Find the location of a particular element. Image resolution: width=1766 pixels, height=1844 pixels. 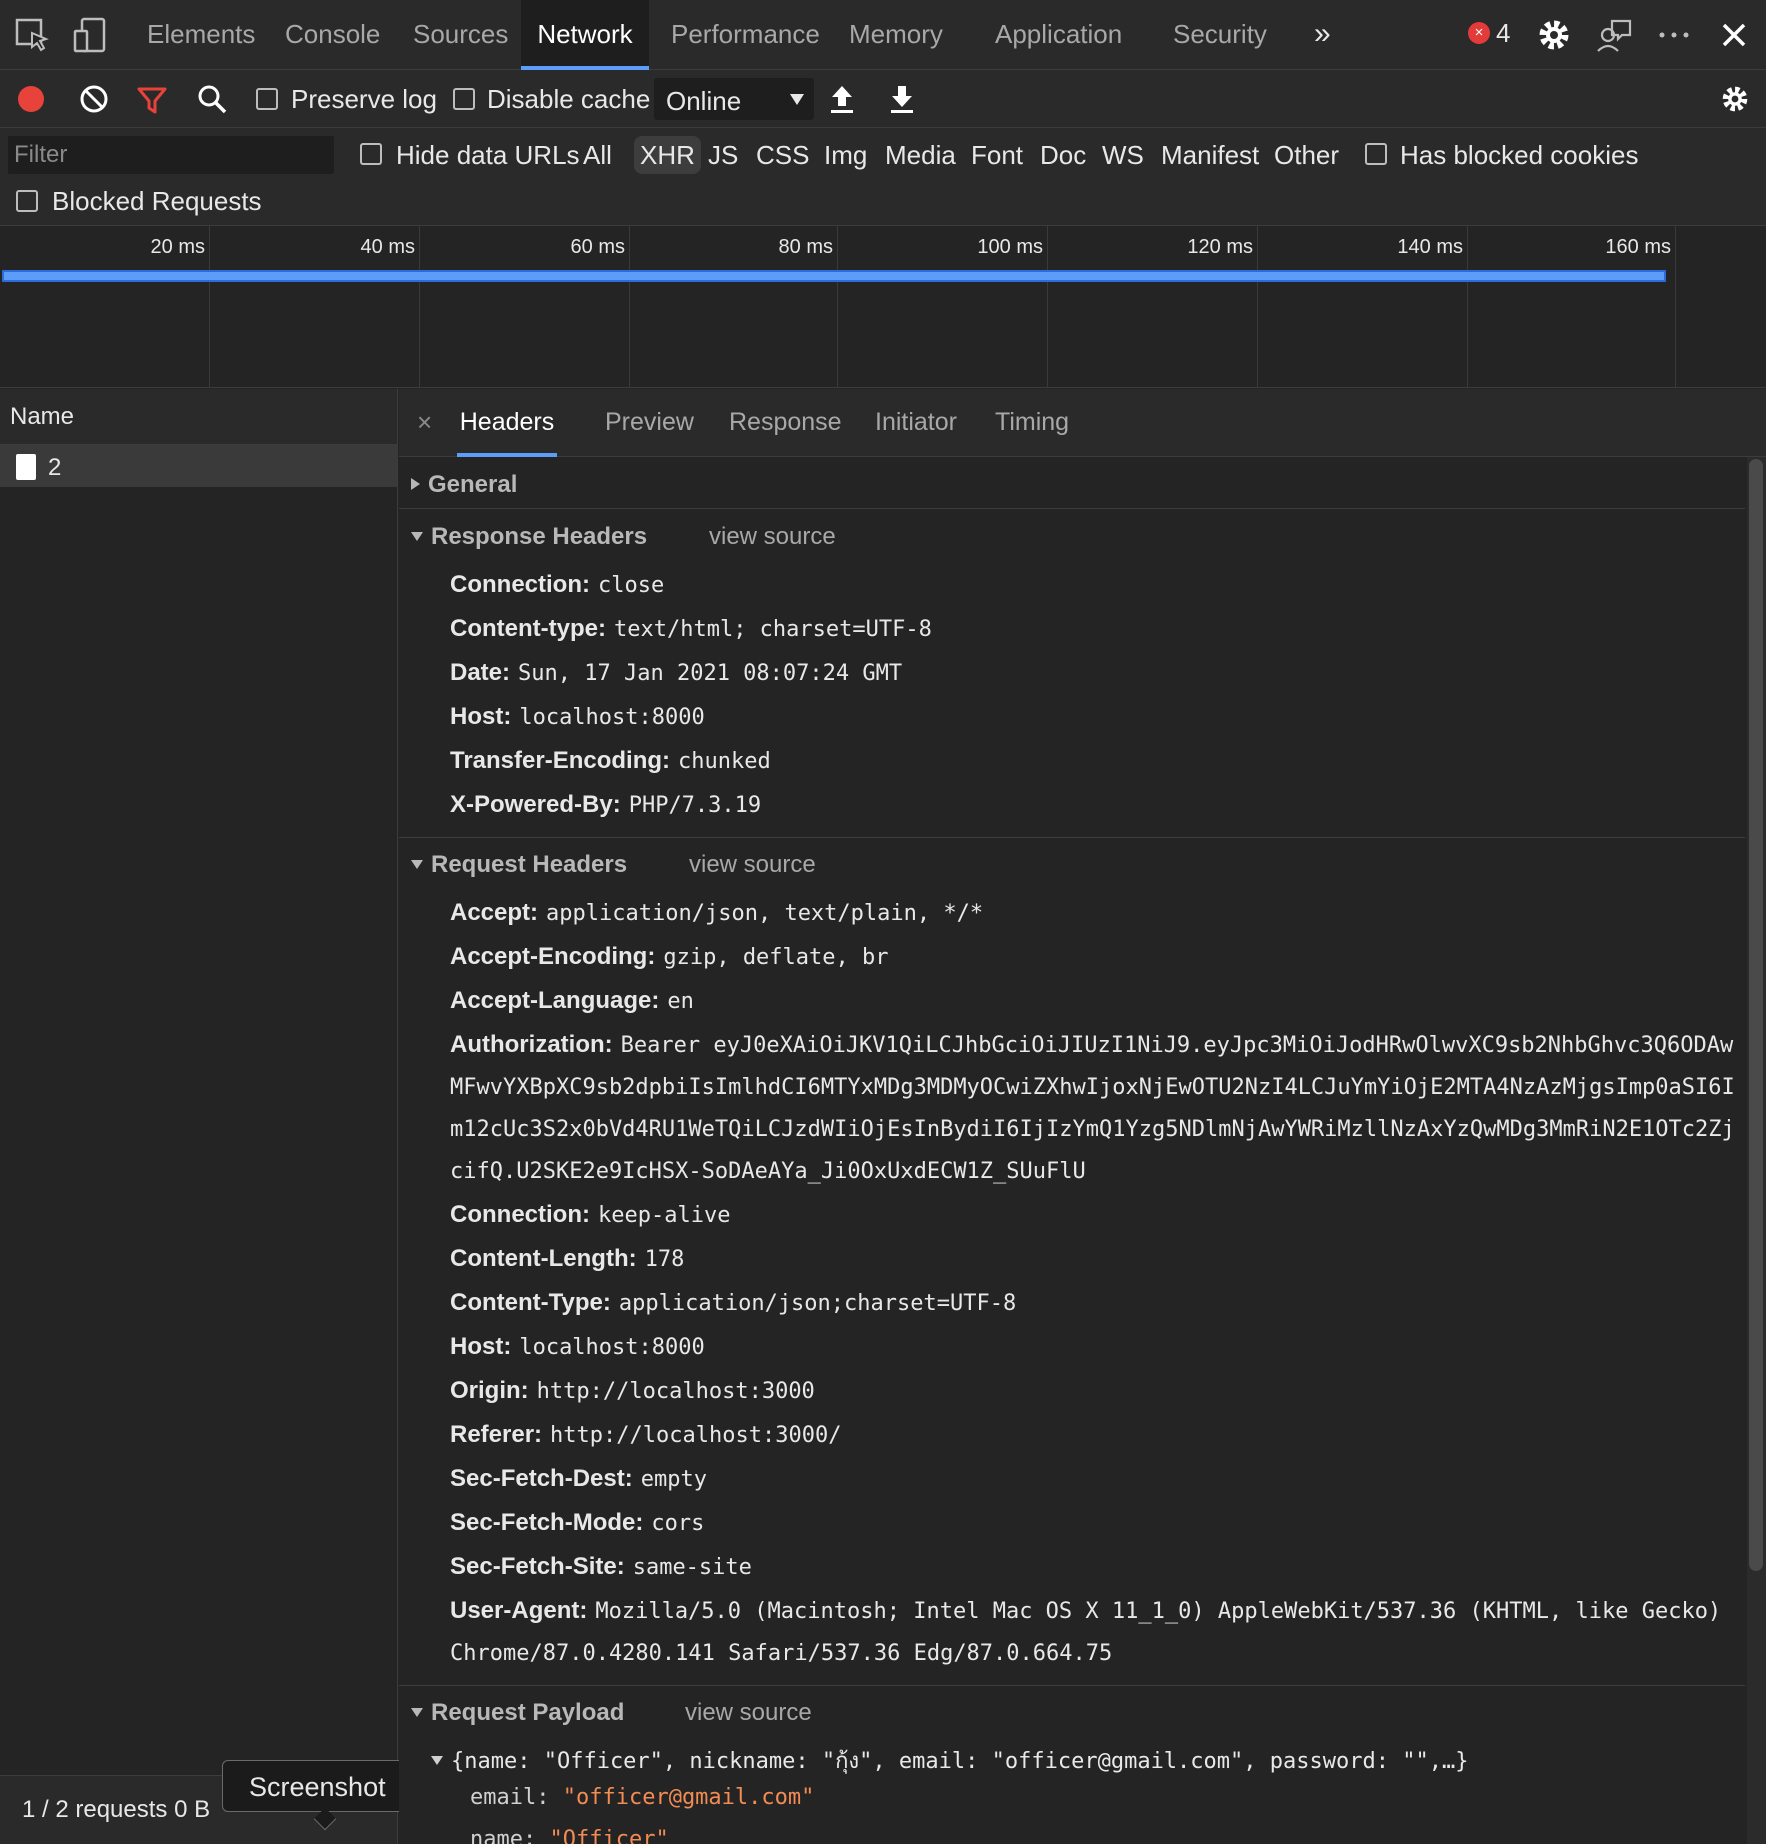

name-column-header: Name is located at coordinates (198, 417).